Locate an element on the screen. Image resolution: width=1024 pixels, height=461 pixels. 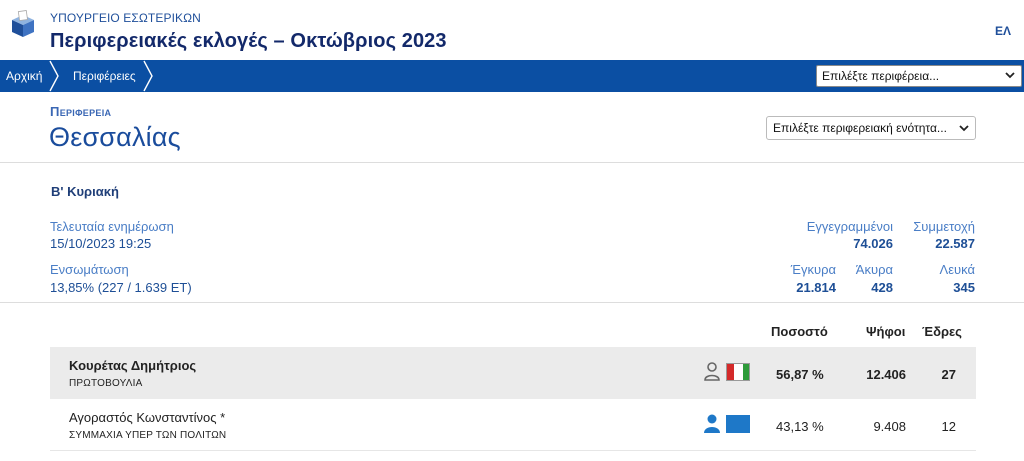
party-name: ΠΡΩΤΟΒΟΥΛΙΑ is located at coordinates (106, 383).